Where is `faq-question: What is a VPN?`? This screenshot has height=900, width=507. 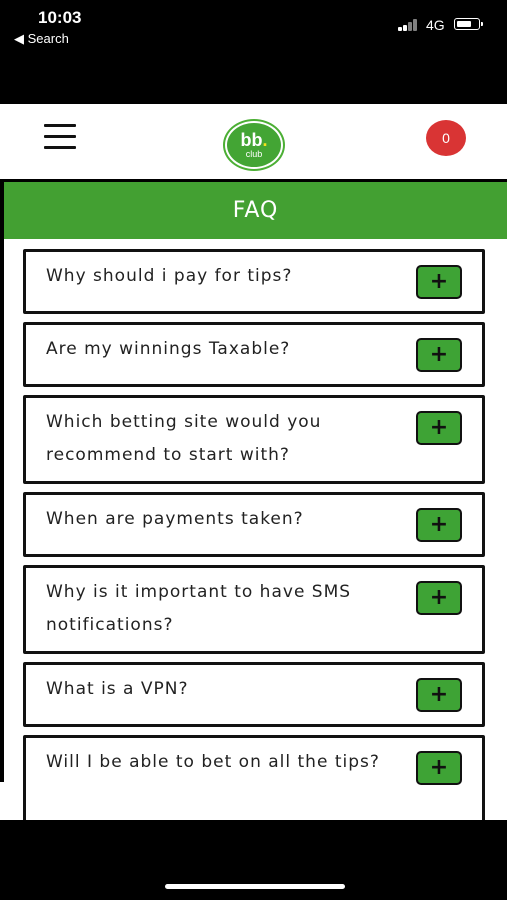 faq-question: What is a VPN? is located at coordinates (117, 689).